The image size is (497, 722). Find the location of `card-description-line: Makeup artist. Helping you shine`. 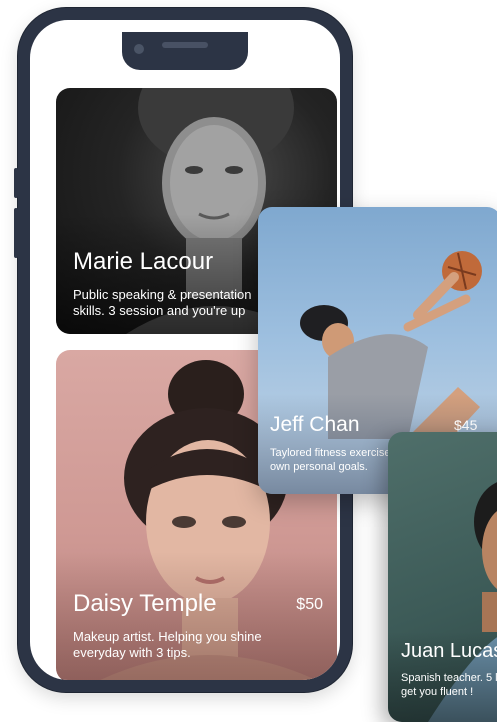

card-description-line: Makeup artist. Helping you shine is located at coordinates (167, 636).